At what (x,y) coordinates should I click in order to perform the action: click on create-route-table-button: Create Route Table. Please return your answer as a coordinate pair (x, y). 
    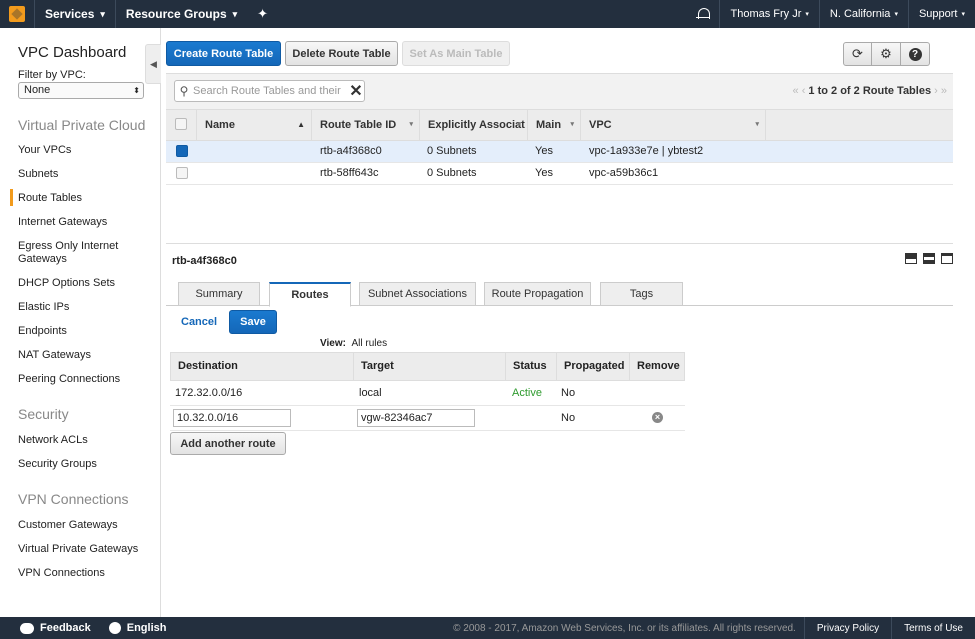
    Looking at the image, I should click on (223, 53).